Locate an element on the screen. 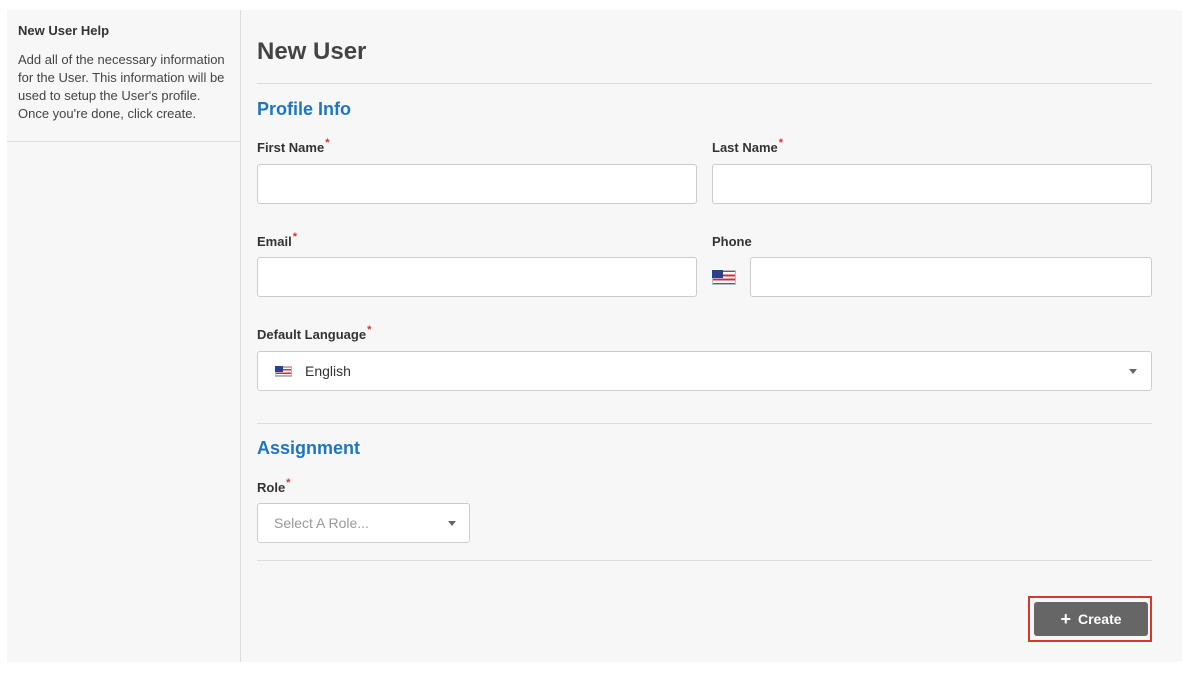 The width and height of the screenshot is (1189, 675). role-label: Role* is located at coordinates (274, 486).